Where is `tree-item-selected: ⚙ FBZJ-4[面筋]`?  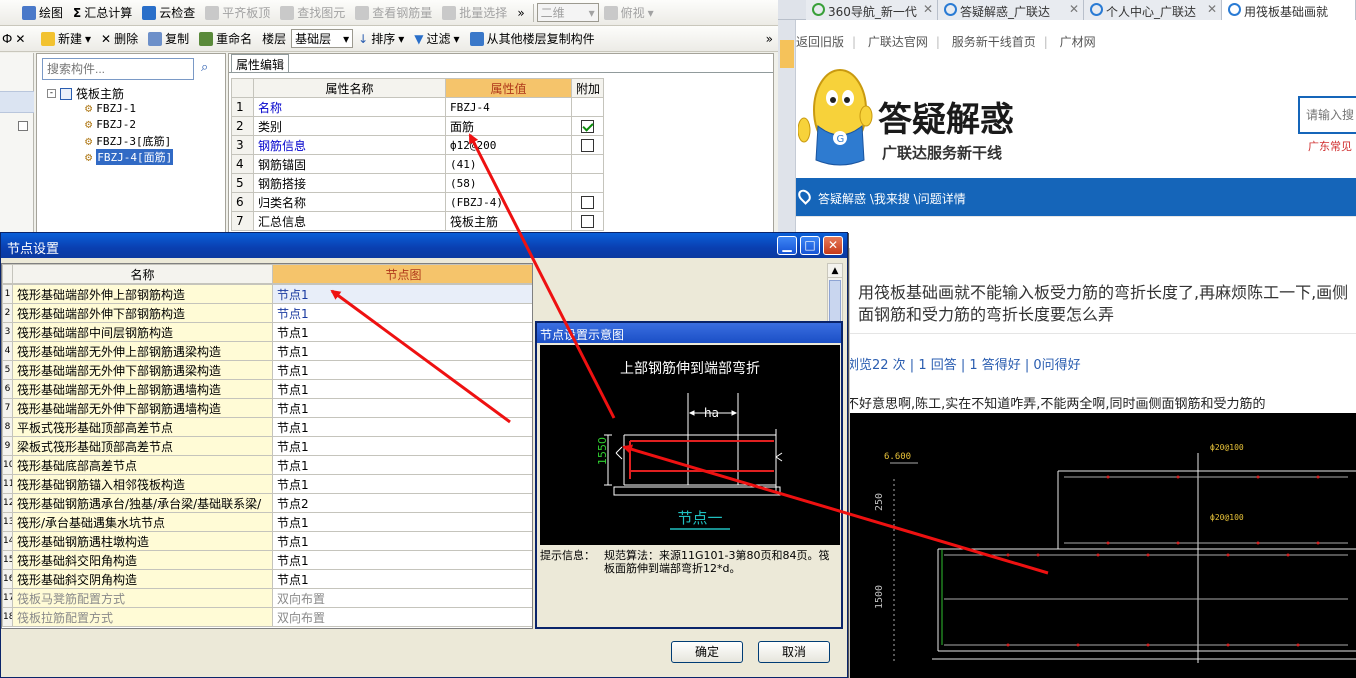
tree-item-selected: ⚙ FBZJ-4[面筋] is located at coordinates (129, 157).